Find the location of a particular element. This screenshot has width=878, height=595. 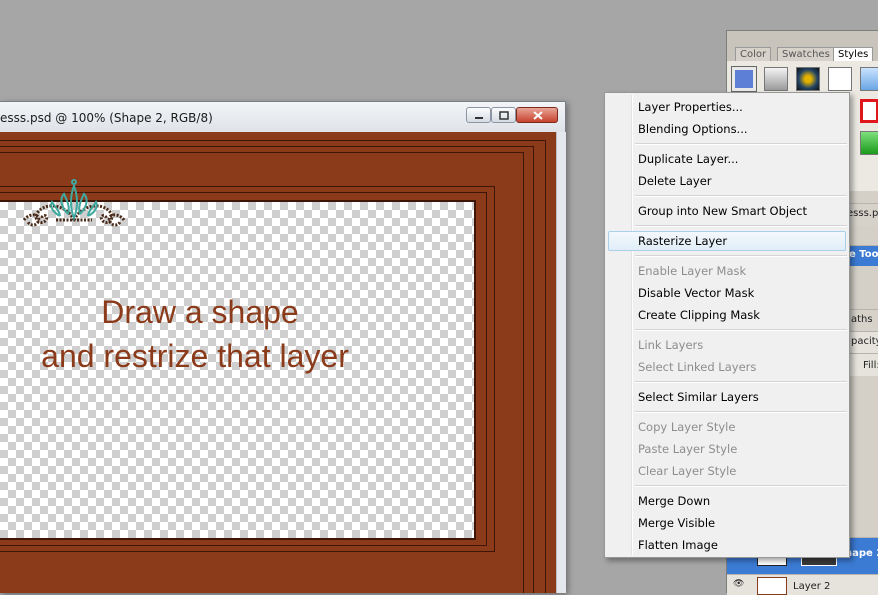

style-swatch-gray is located at coordinates (776, 79).